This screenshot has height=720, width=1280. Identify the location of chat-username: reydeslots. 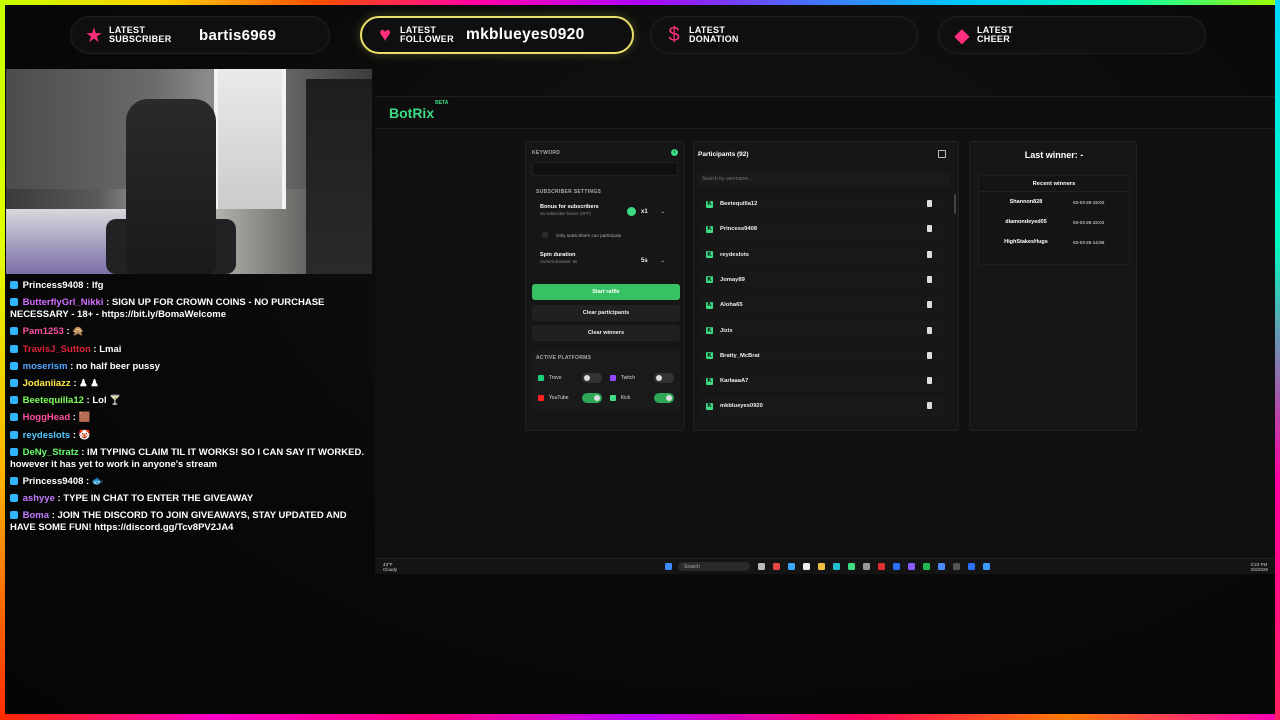
(47, 435).